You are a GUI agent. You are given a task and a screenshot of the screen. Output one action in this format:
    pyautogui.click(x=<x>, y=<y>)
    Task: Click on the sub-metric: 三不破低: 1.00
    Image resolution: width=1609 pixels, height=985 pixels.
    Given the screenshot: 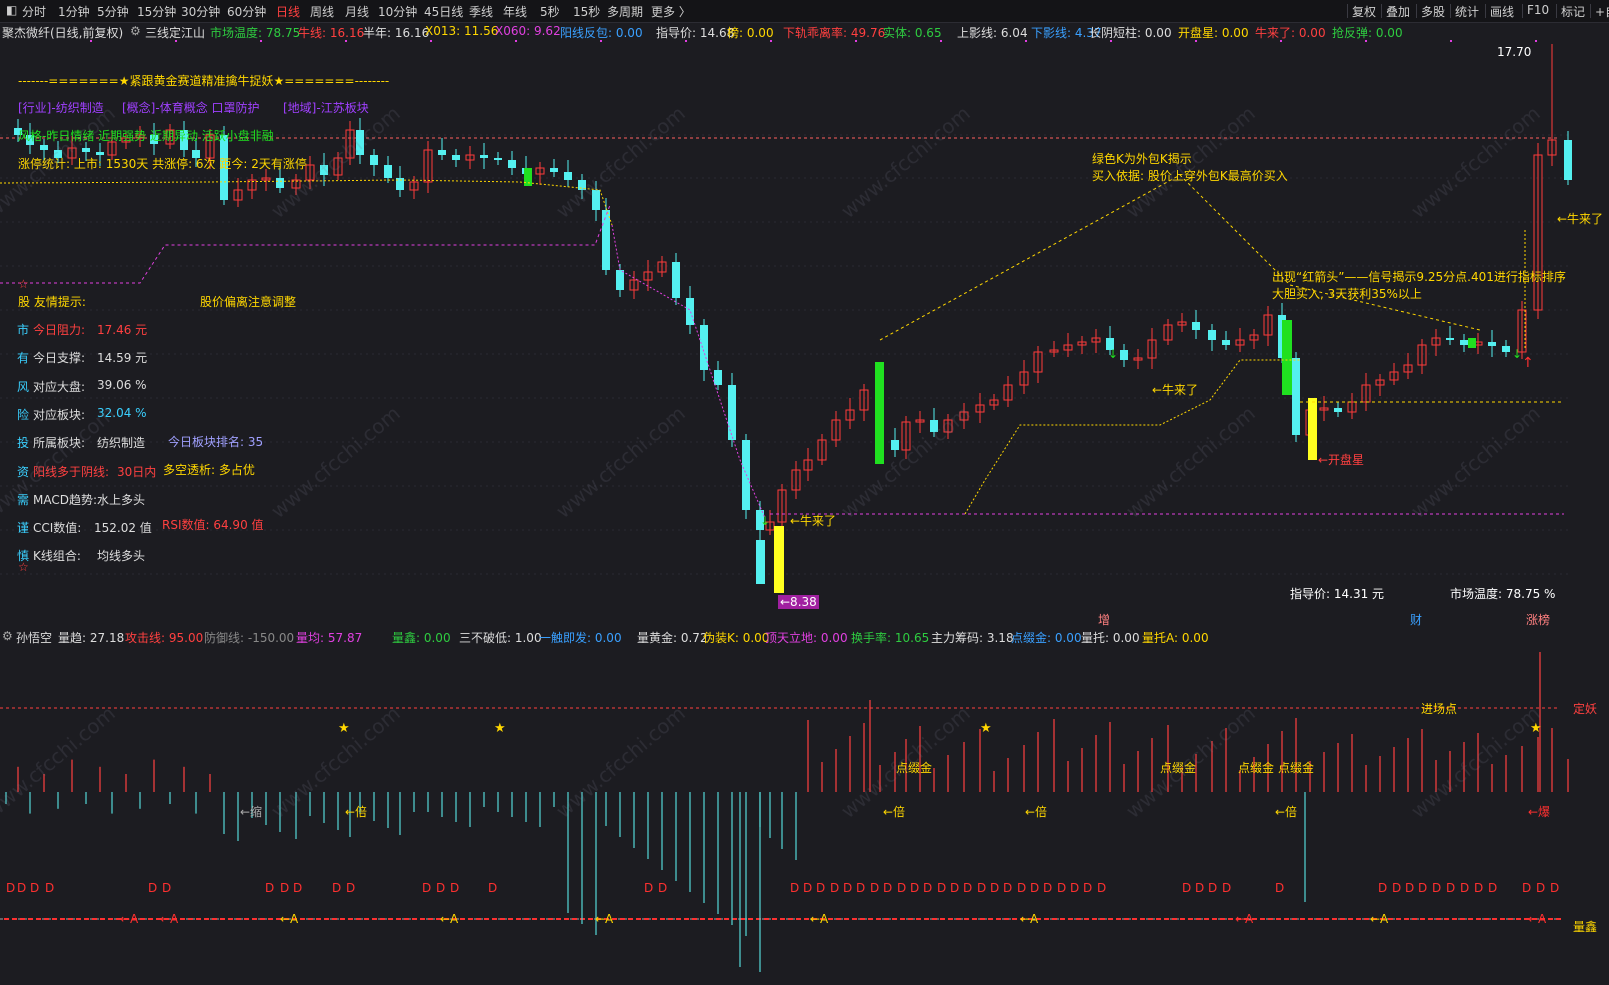 What is the action you would take?
    pyautogui.click(x=500, y=638)
    